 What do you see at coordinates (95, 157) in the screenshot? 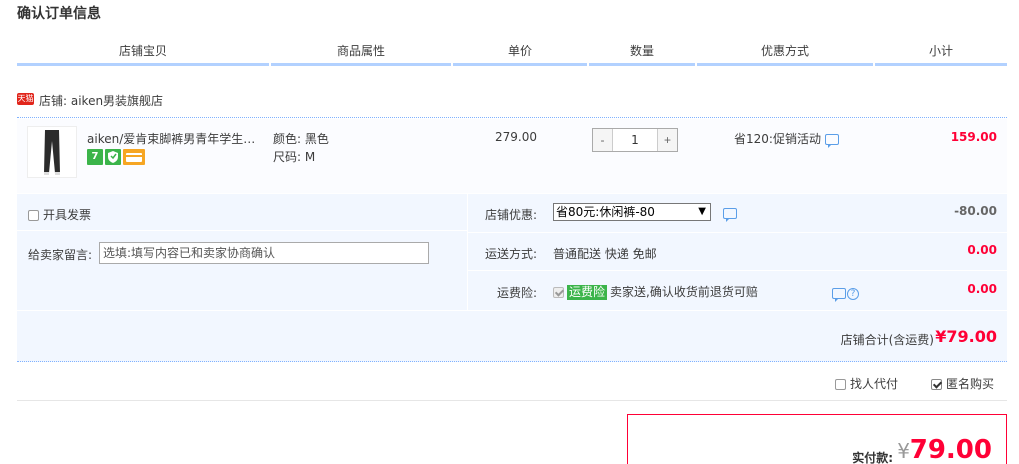
I see `seven-day-return-icon: 7` at bounding box center [95, 157].